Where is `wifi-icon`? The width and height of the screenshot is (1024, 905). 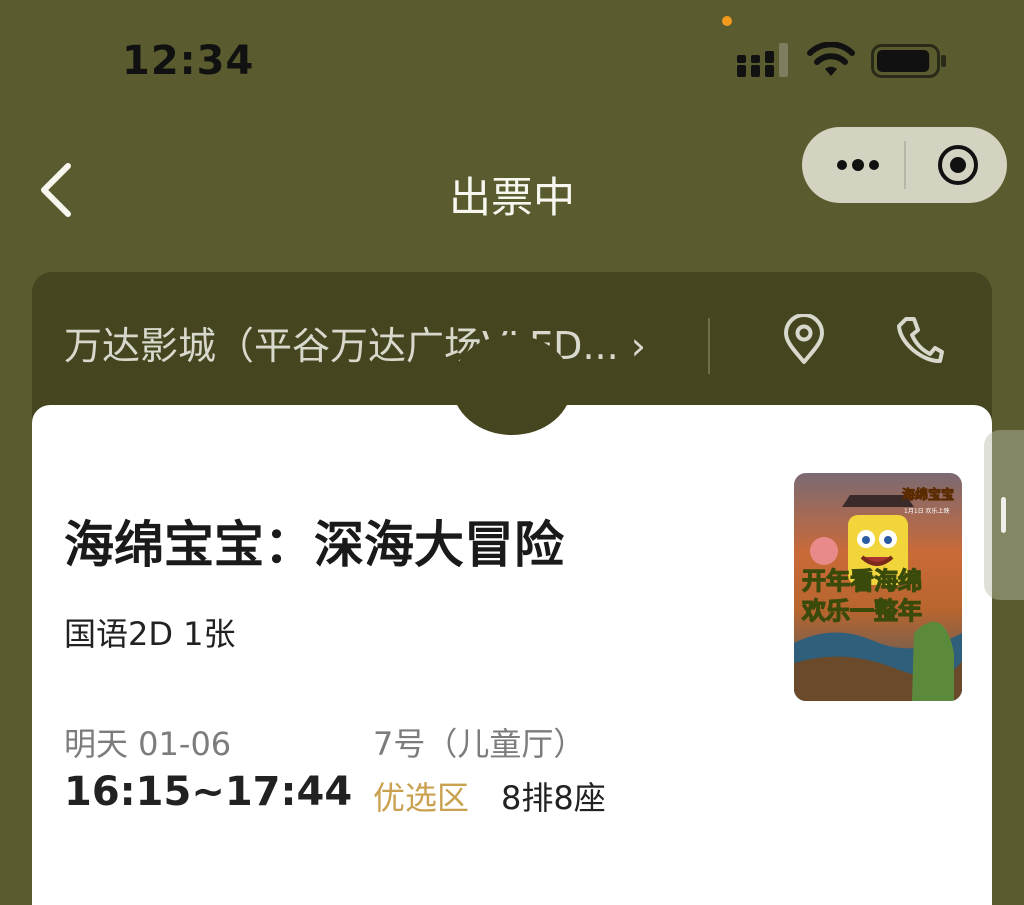 wifi-icon is located at coordinates (831, 59).